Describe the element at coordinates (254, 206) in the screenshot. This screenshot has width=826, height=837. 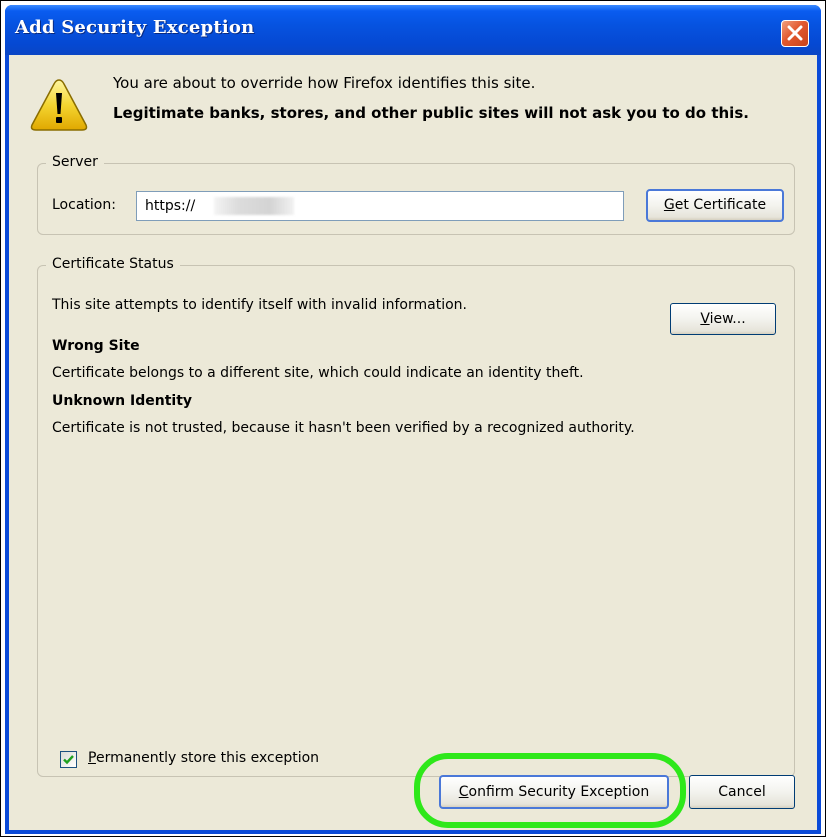
I see `redacted-address` at that location.